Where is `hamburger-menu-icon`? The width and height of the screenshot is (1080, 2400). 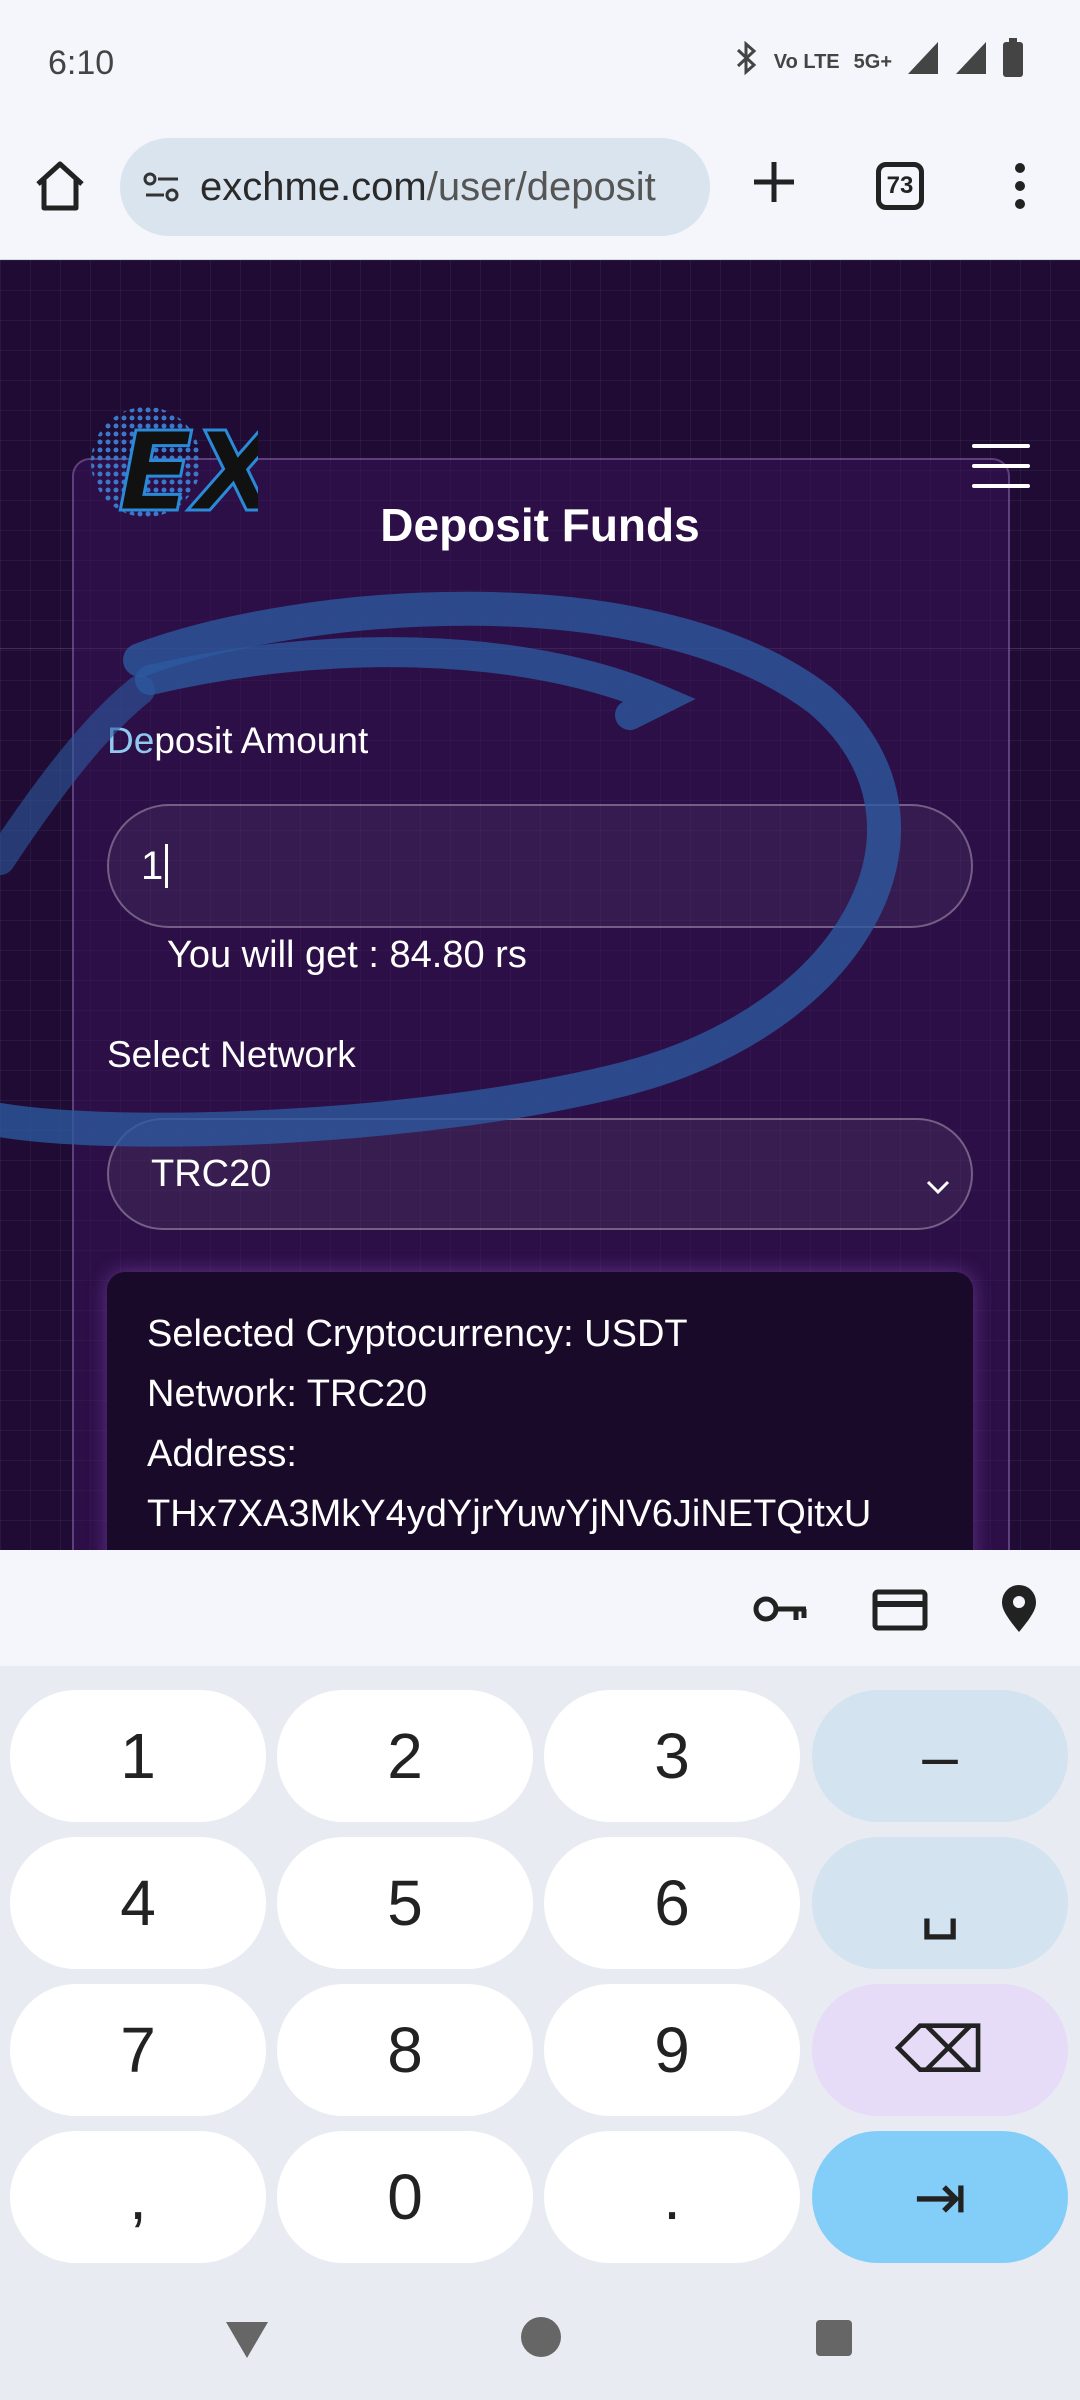
hamburger-menu-icon is located at coordinates (1001, 468).